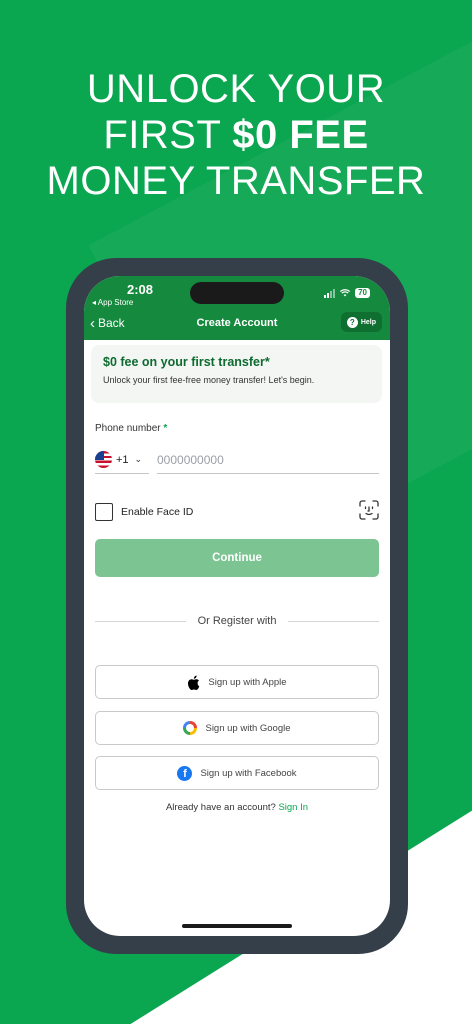  I want to click on cellular-signal-icon, so click(330, 293).